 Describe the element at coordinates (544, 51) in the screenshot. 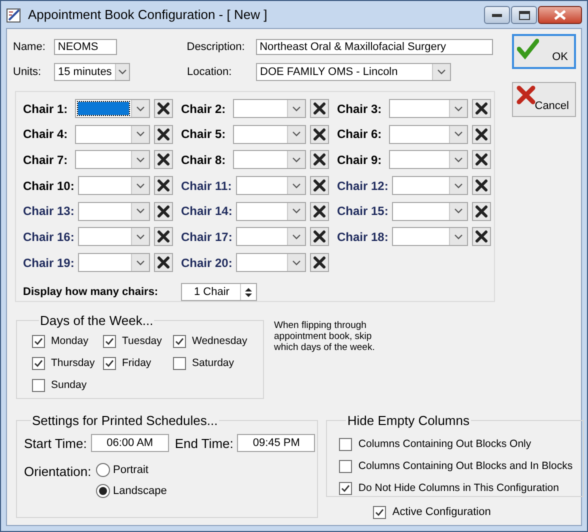

I see `ok-button: OK` at that location.